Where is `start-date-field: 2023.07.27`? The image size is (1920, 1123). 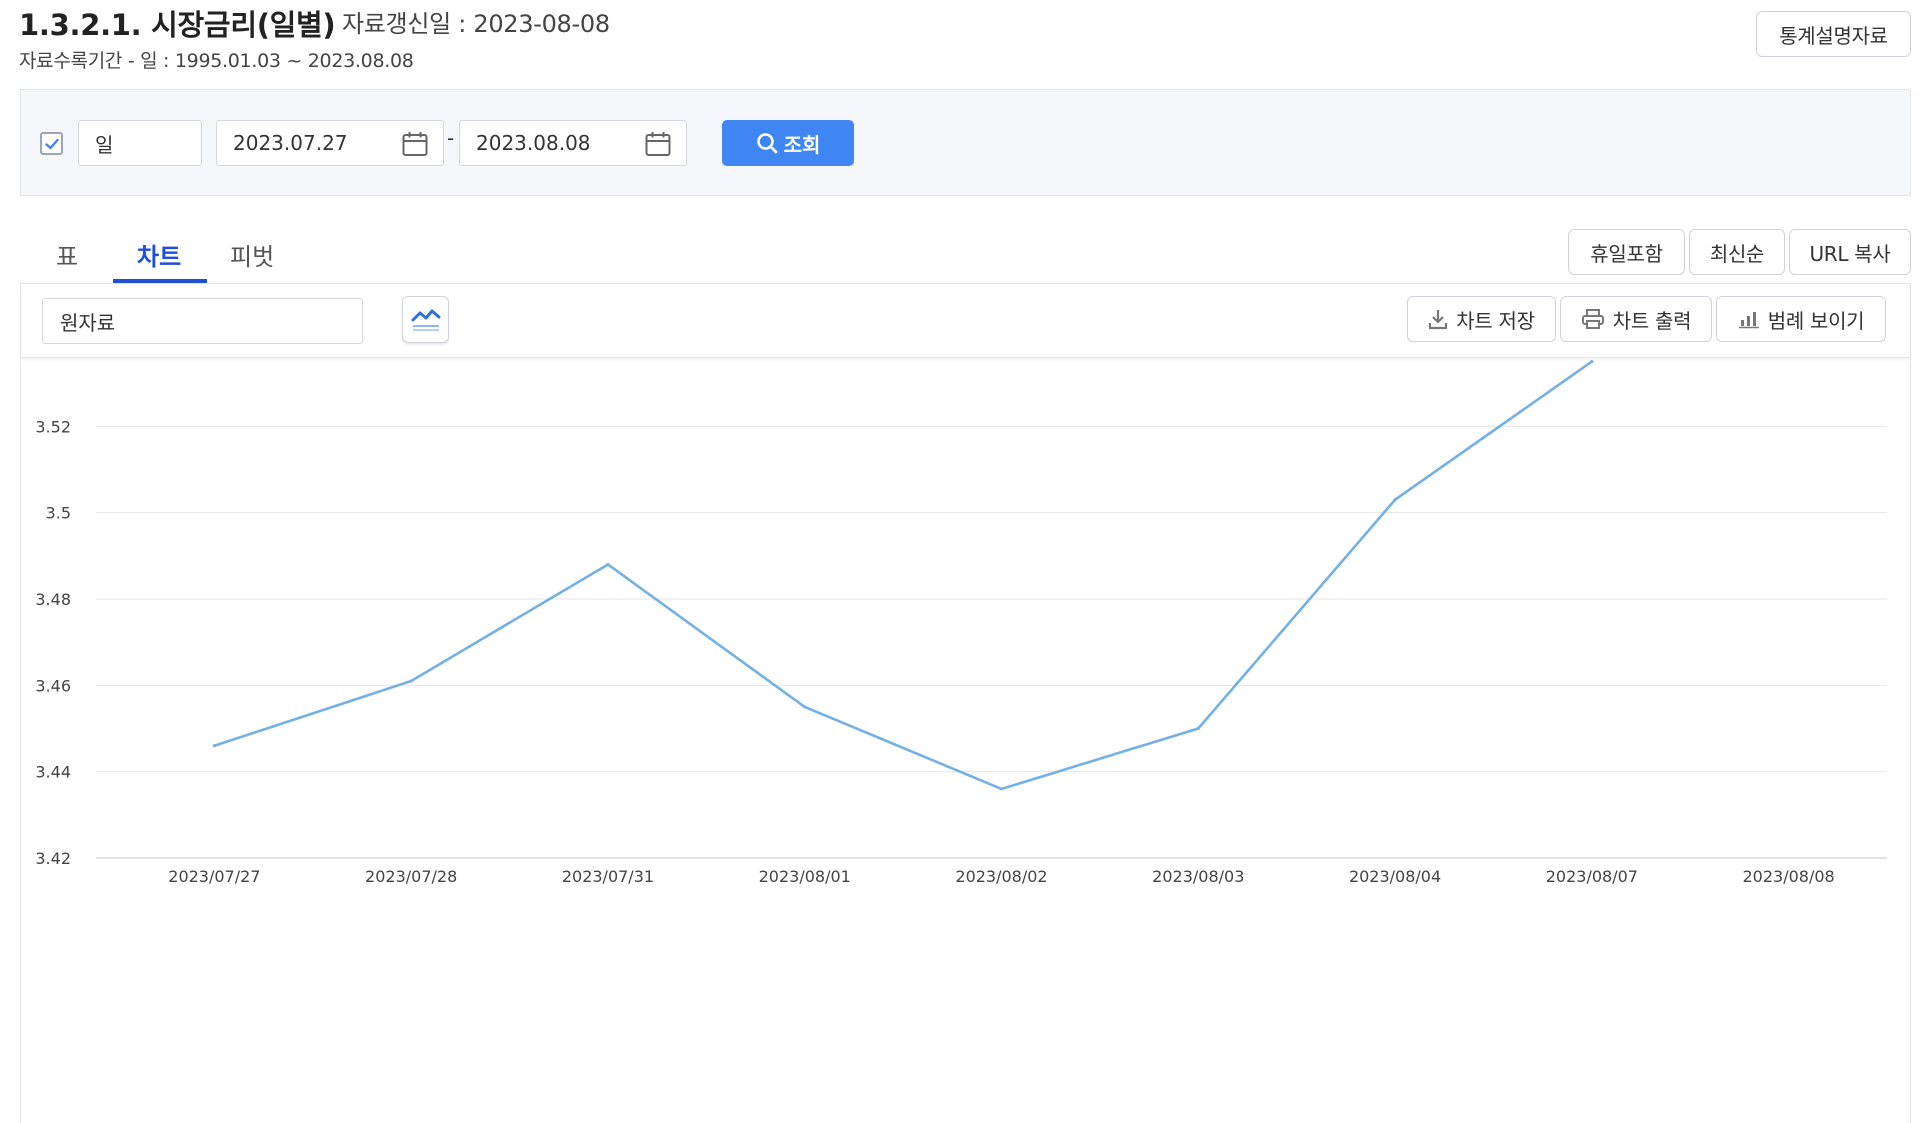
start-date-field: 2023.07.27 is located at coordinates (330, 143).